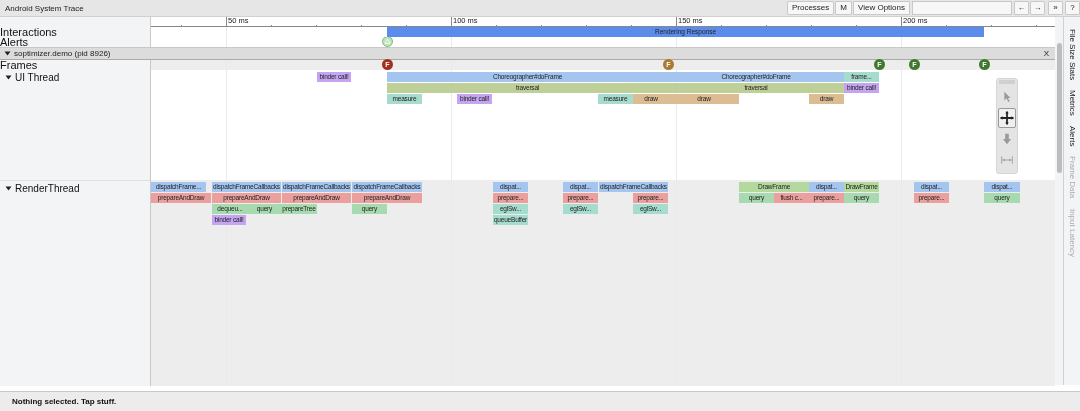 This screenshot has width=1080, height=411. Describe the element at coordinates (527, 53) in the screenshot. I see `process-header: soptimizer.demo (pid 8926) X` at that location.